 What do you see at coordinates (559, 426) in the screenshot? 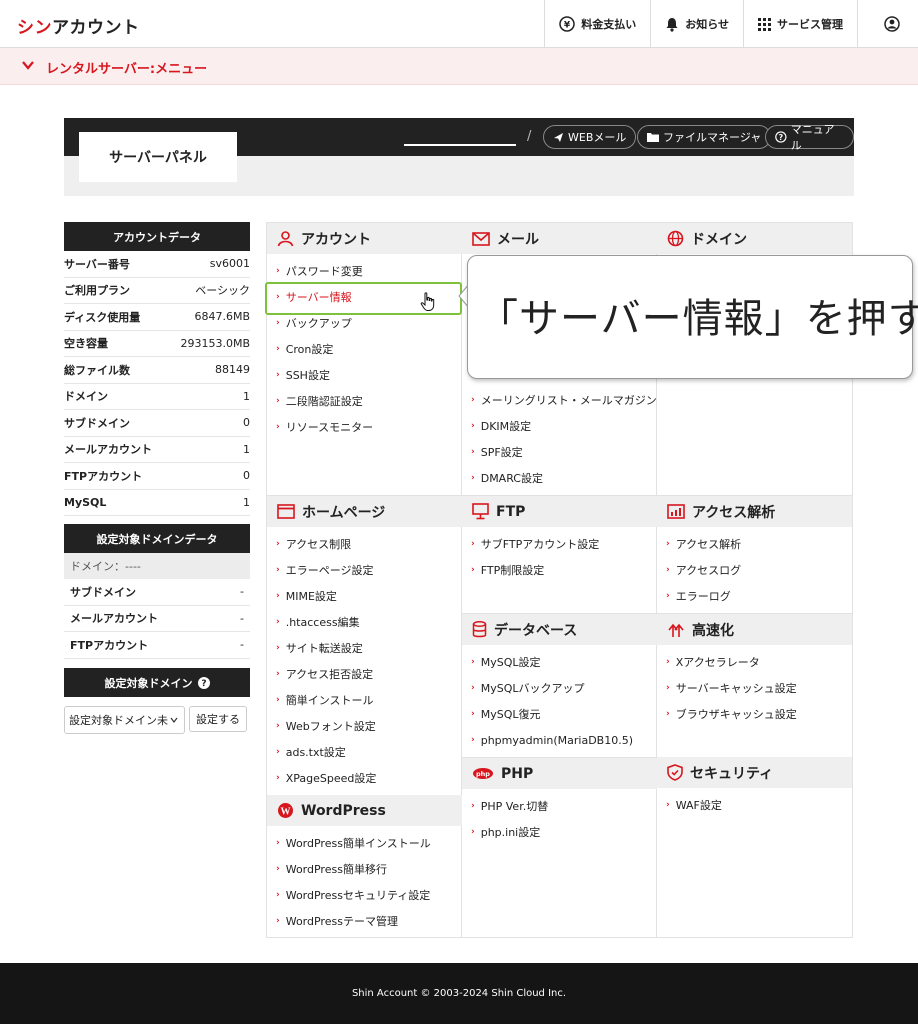
I see `menu-link: › DKIM設定` at bounding box center [559, 426].